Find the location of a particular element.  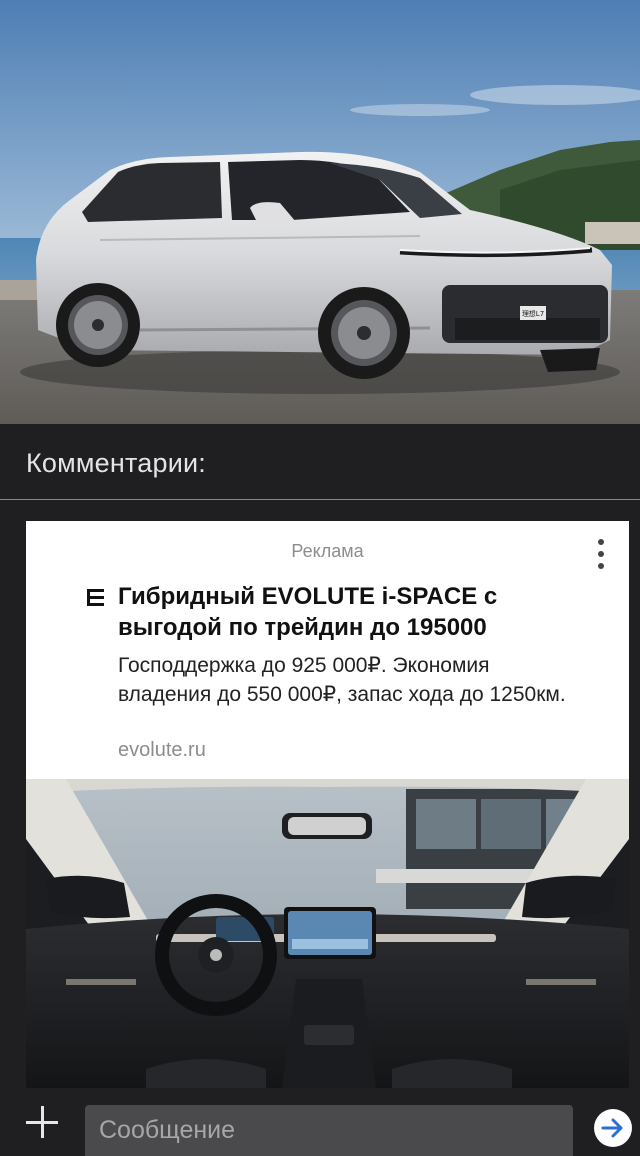

comments-header: Комментарии: is located at coordinates (320, 462).